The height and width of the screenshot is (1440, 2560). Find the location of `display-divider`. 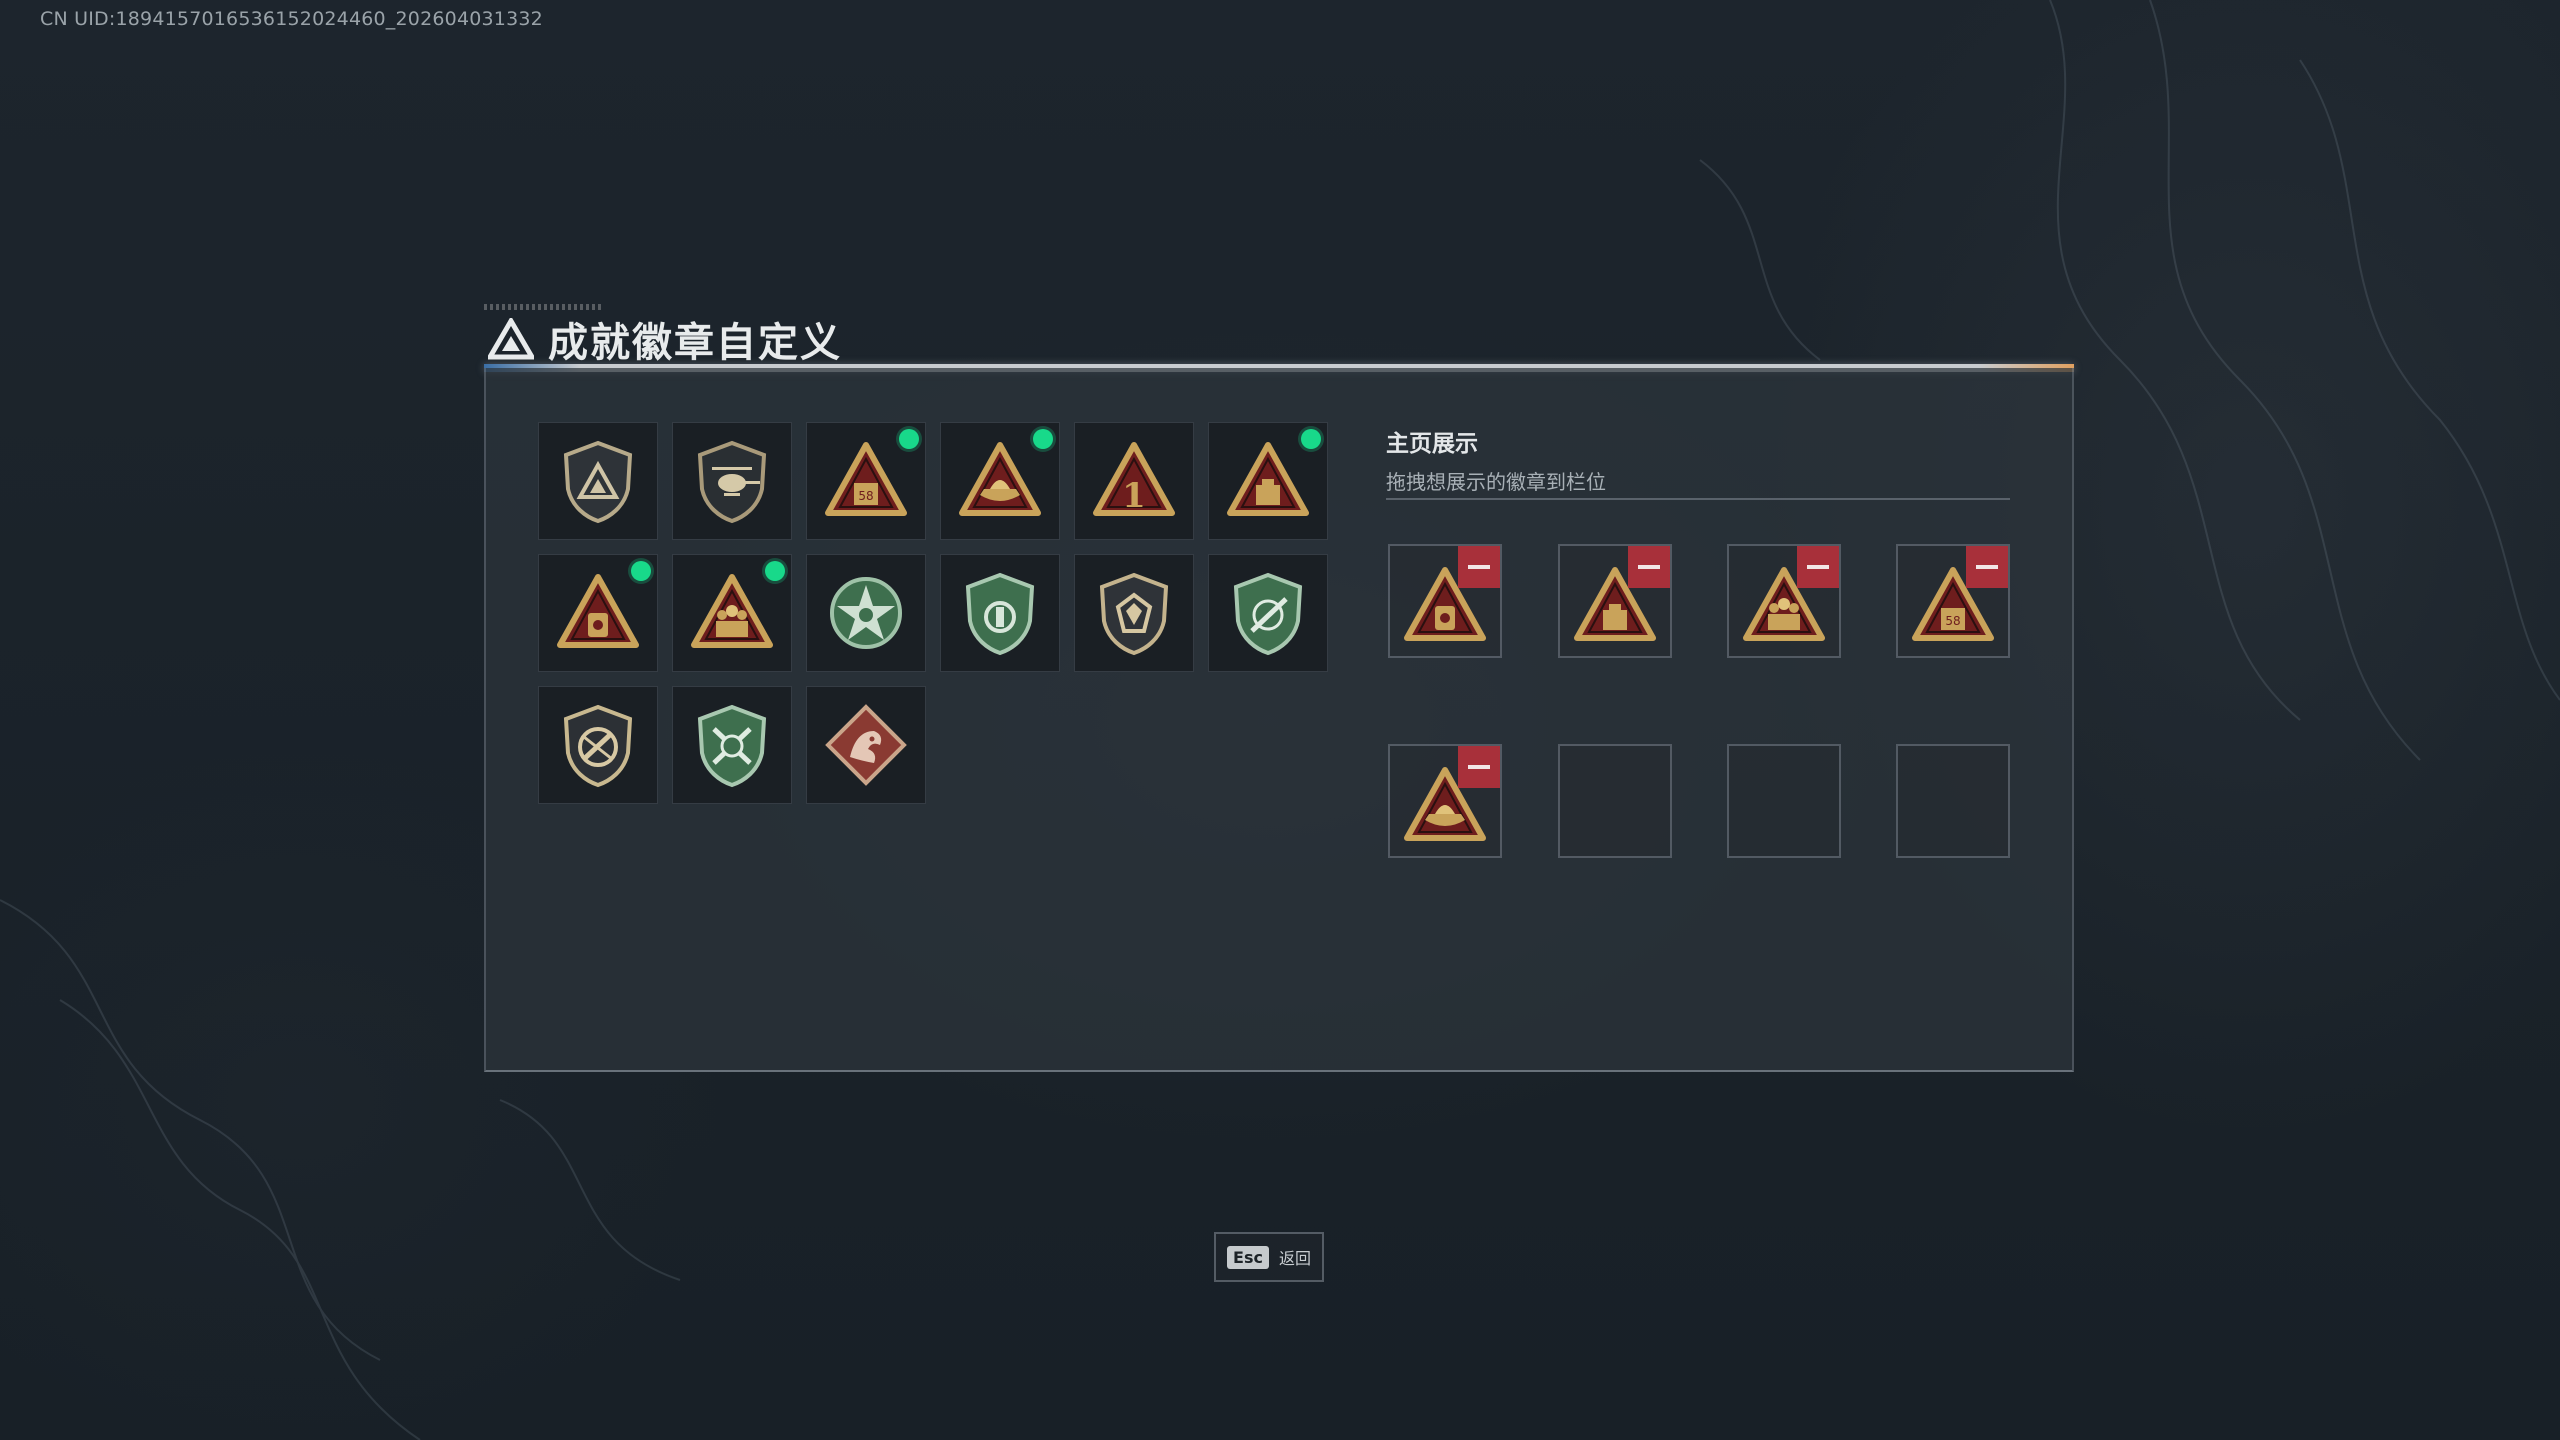

display-divider is located at coordinates (1698, 499).